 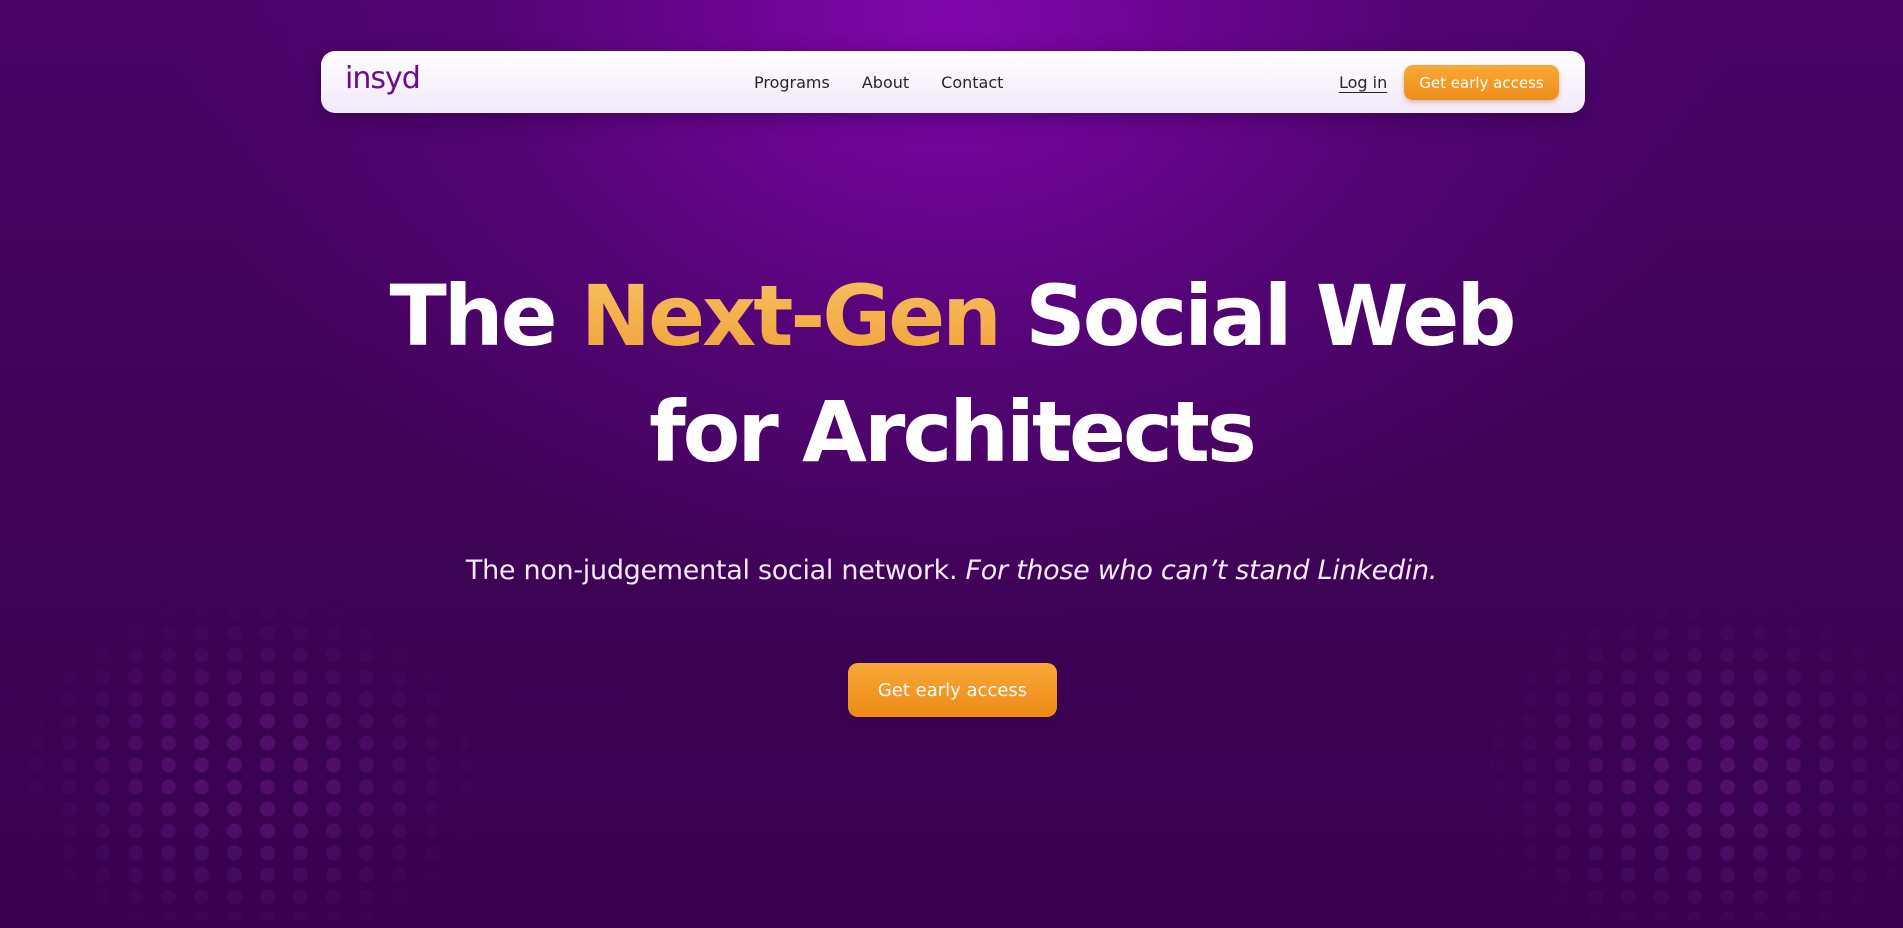 I want to click on login-link: Log in, so click(x=1363, y=82).